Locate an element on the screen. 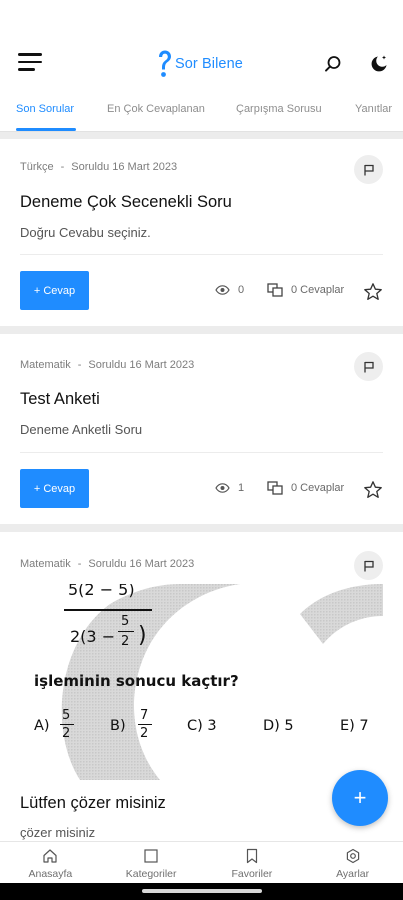 The height and width of the screenshot is (900, 403). nav-item-categories: Kategoriler is located at coordinates (151, 862).